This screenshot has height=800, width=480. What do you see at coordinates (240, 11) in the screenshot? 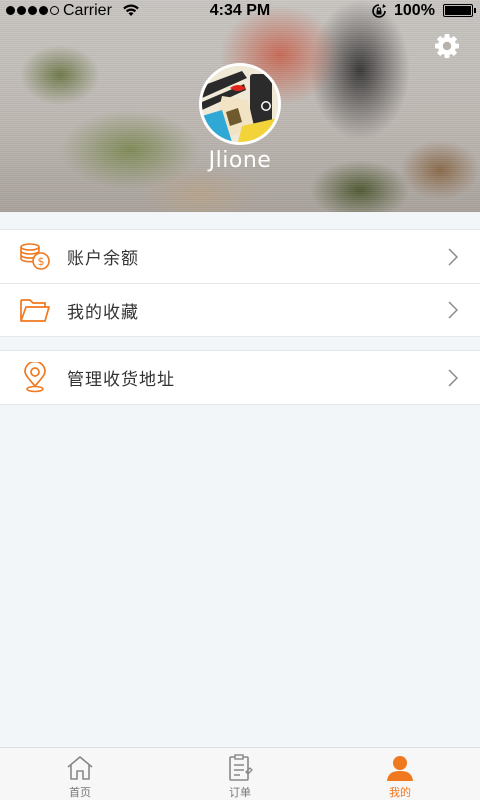
I see `status-bar: Carrier 4:34 PM 100%` at bounding box center [240, 11].